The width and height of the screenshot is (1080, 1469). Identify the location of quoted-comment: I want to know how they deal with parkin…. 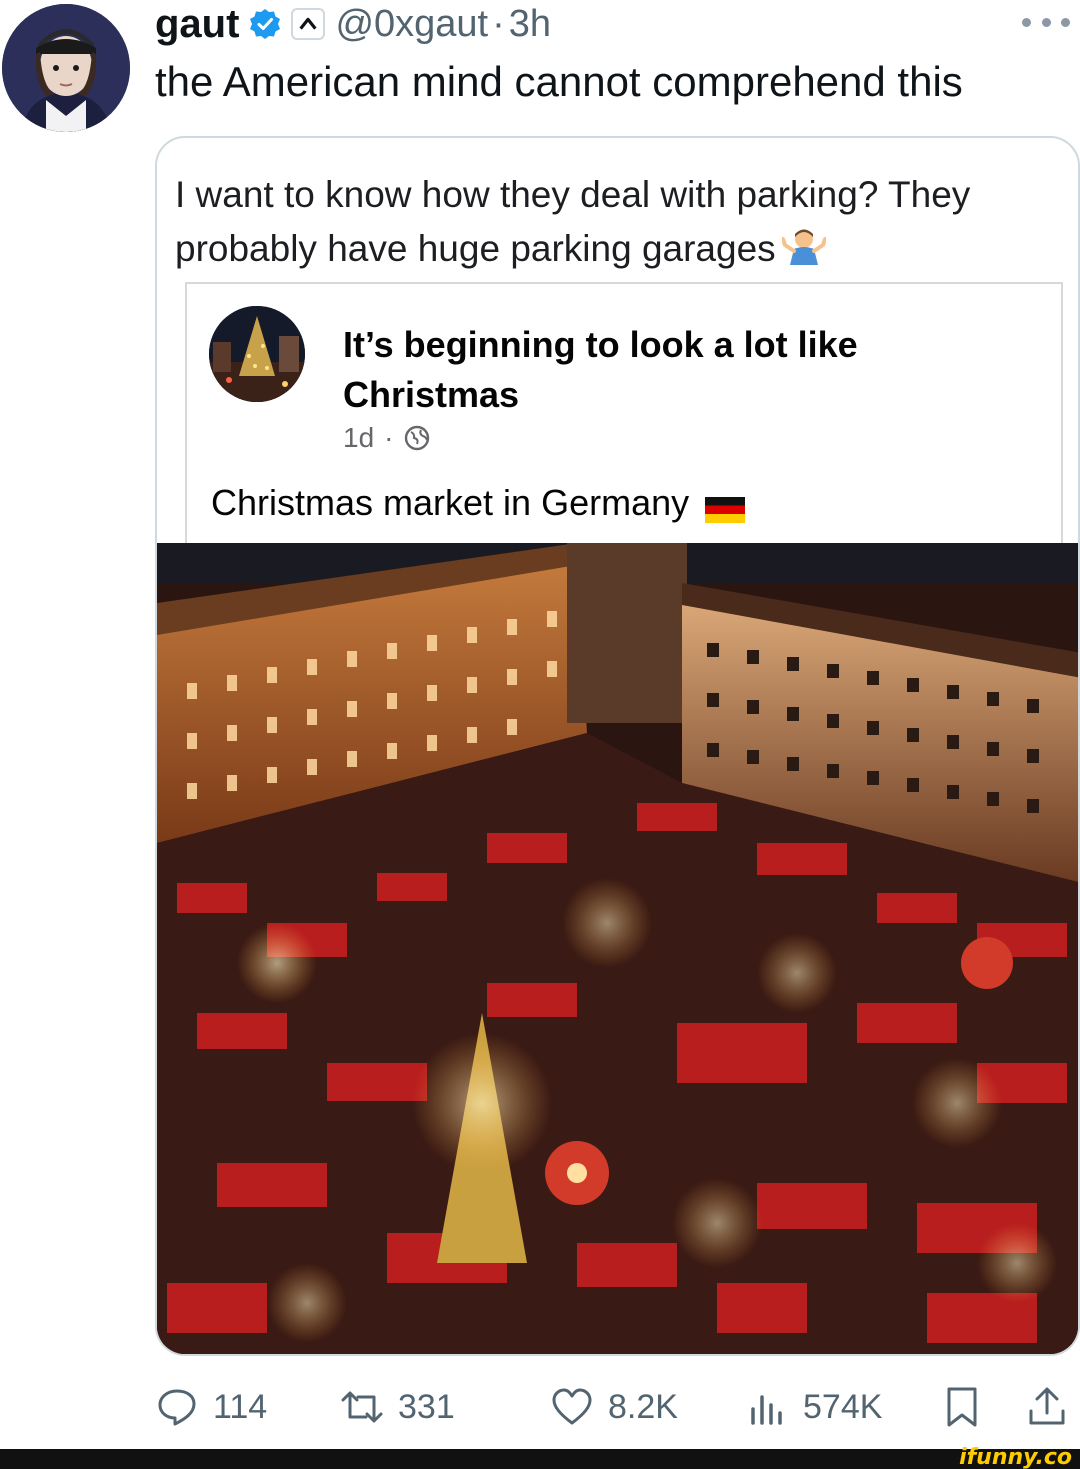
(615, 222).